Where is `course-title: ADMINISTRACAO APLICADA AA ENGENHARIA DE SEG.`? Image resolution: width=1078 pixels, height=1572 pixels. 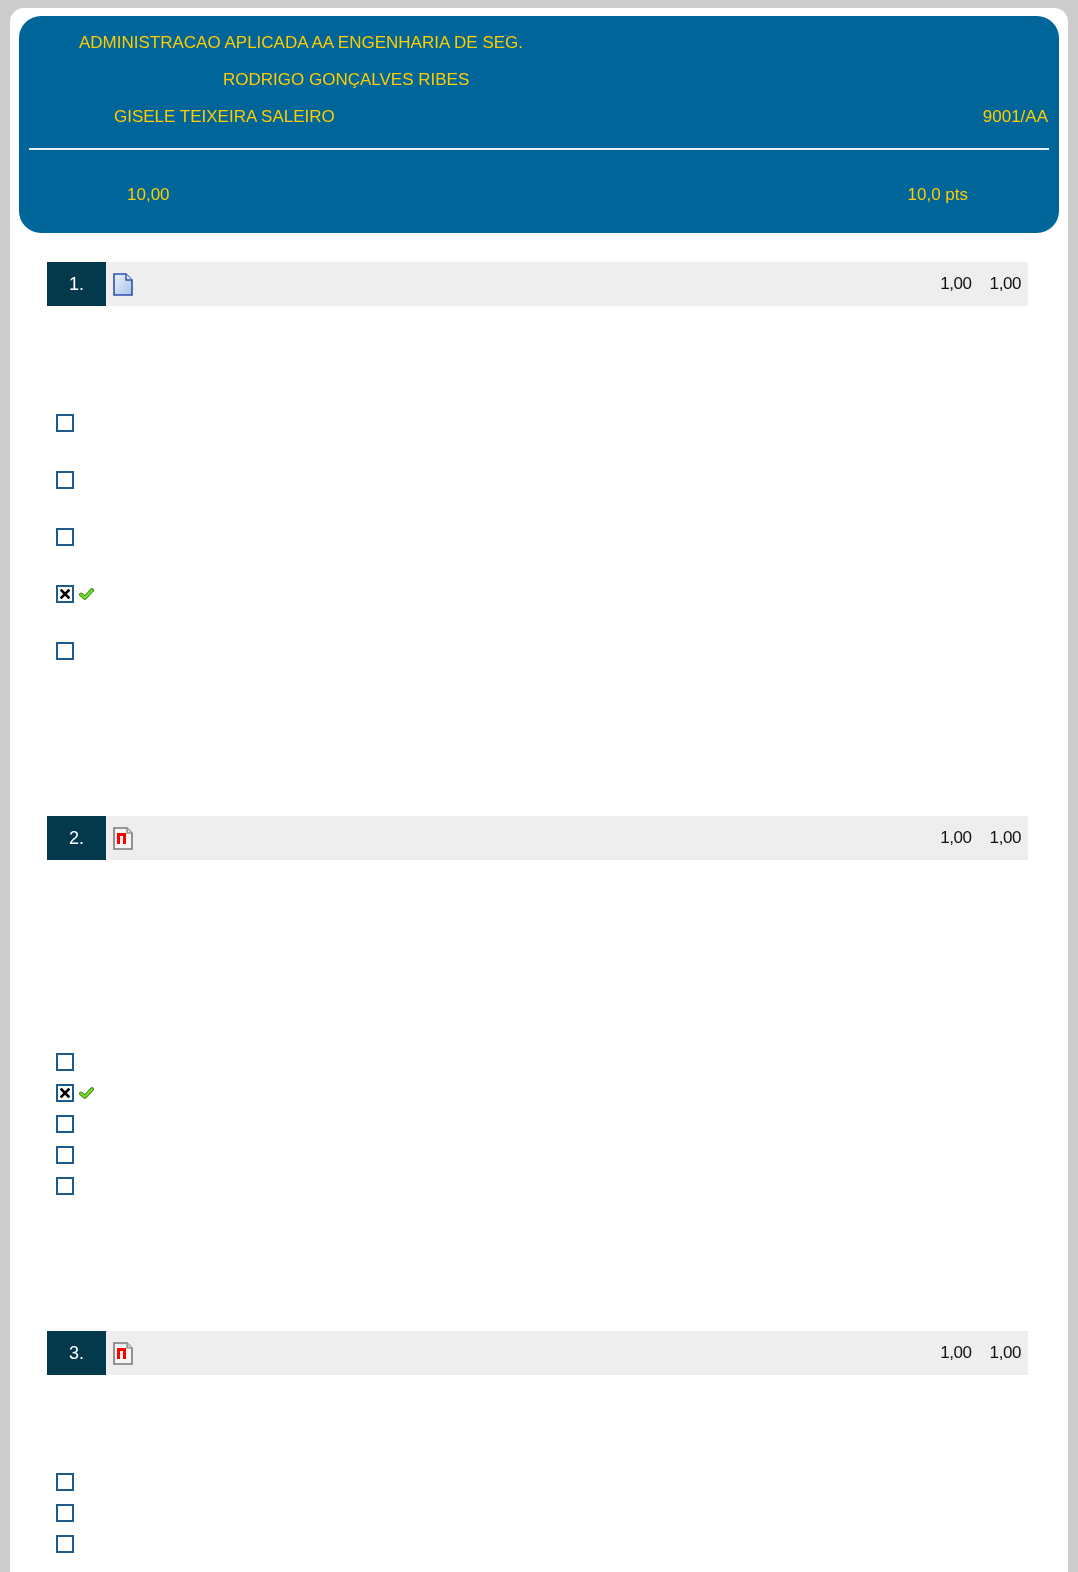 course-title: ADMINISTRACAO APLICADA AA ENGENHARIA DE SEG. is located at coordinates (301, 42).